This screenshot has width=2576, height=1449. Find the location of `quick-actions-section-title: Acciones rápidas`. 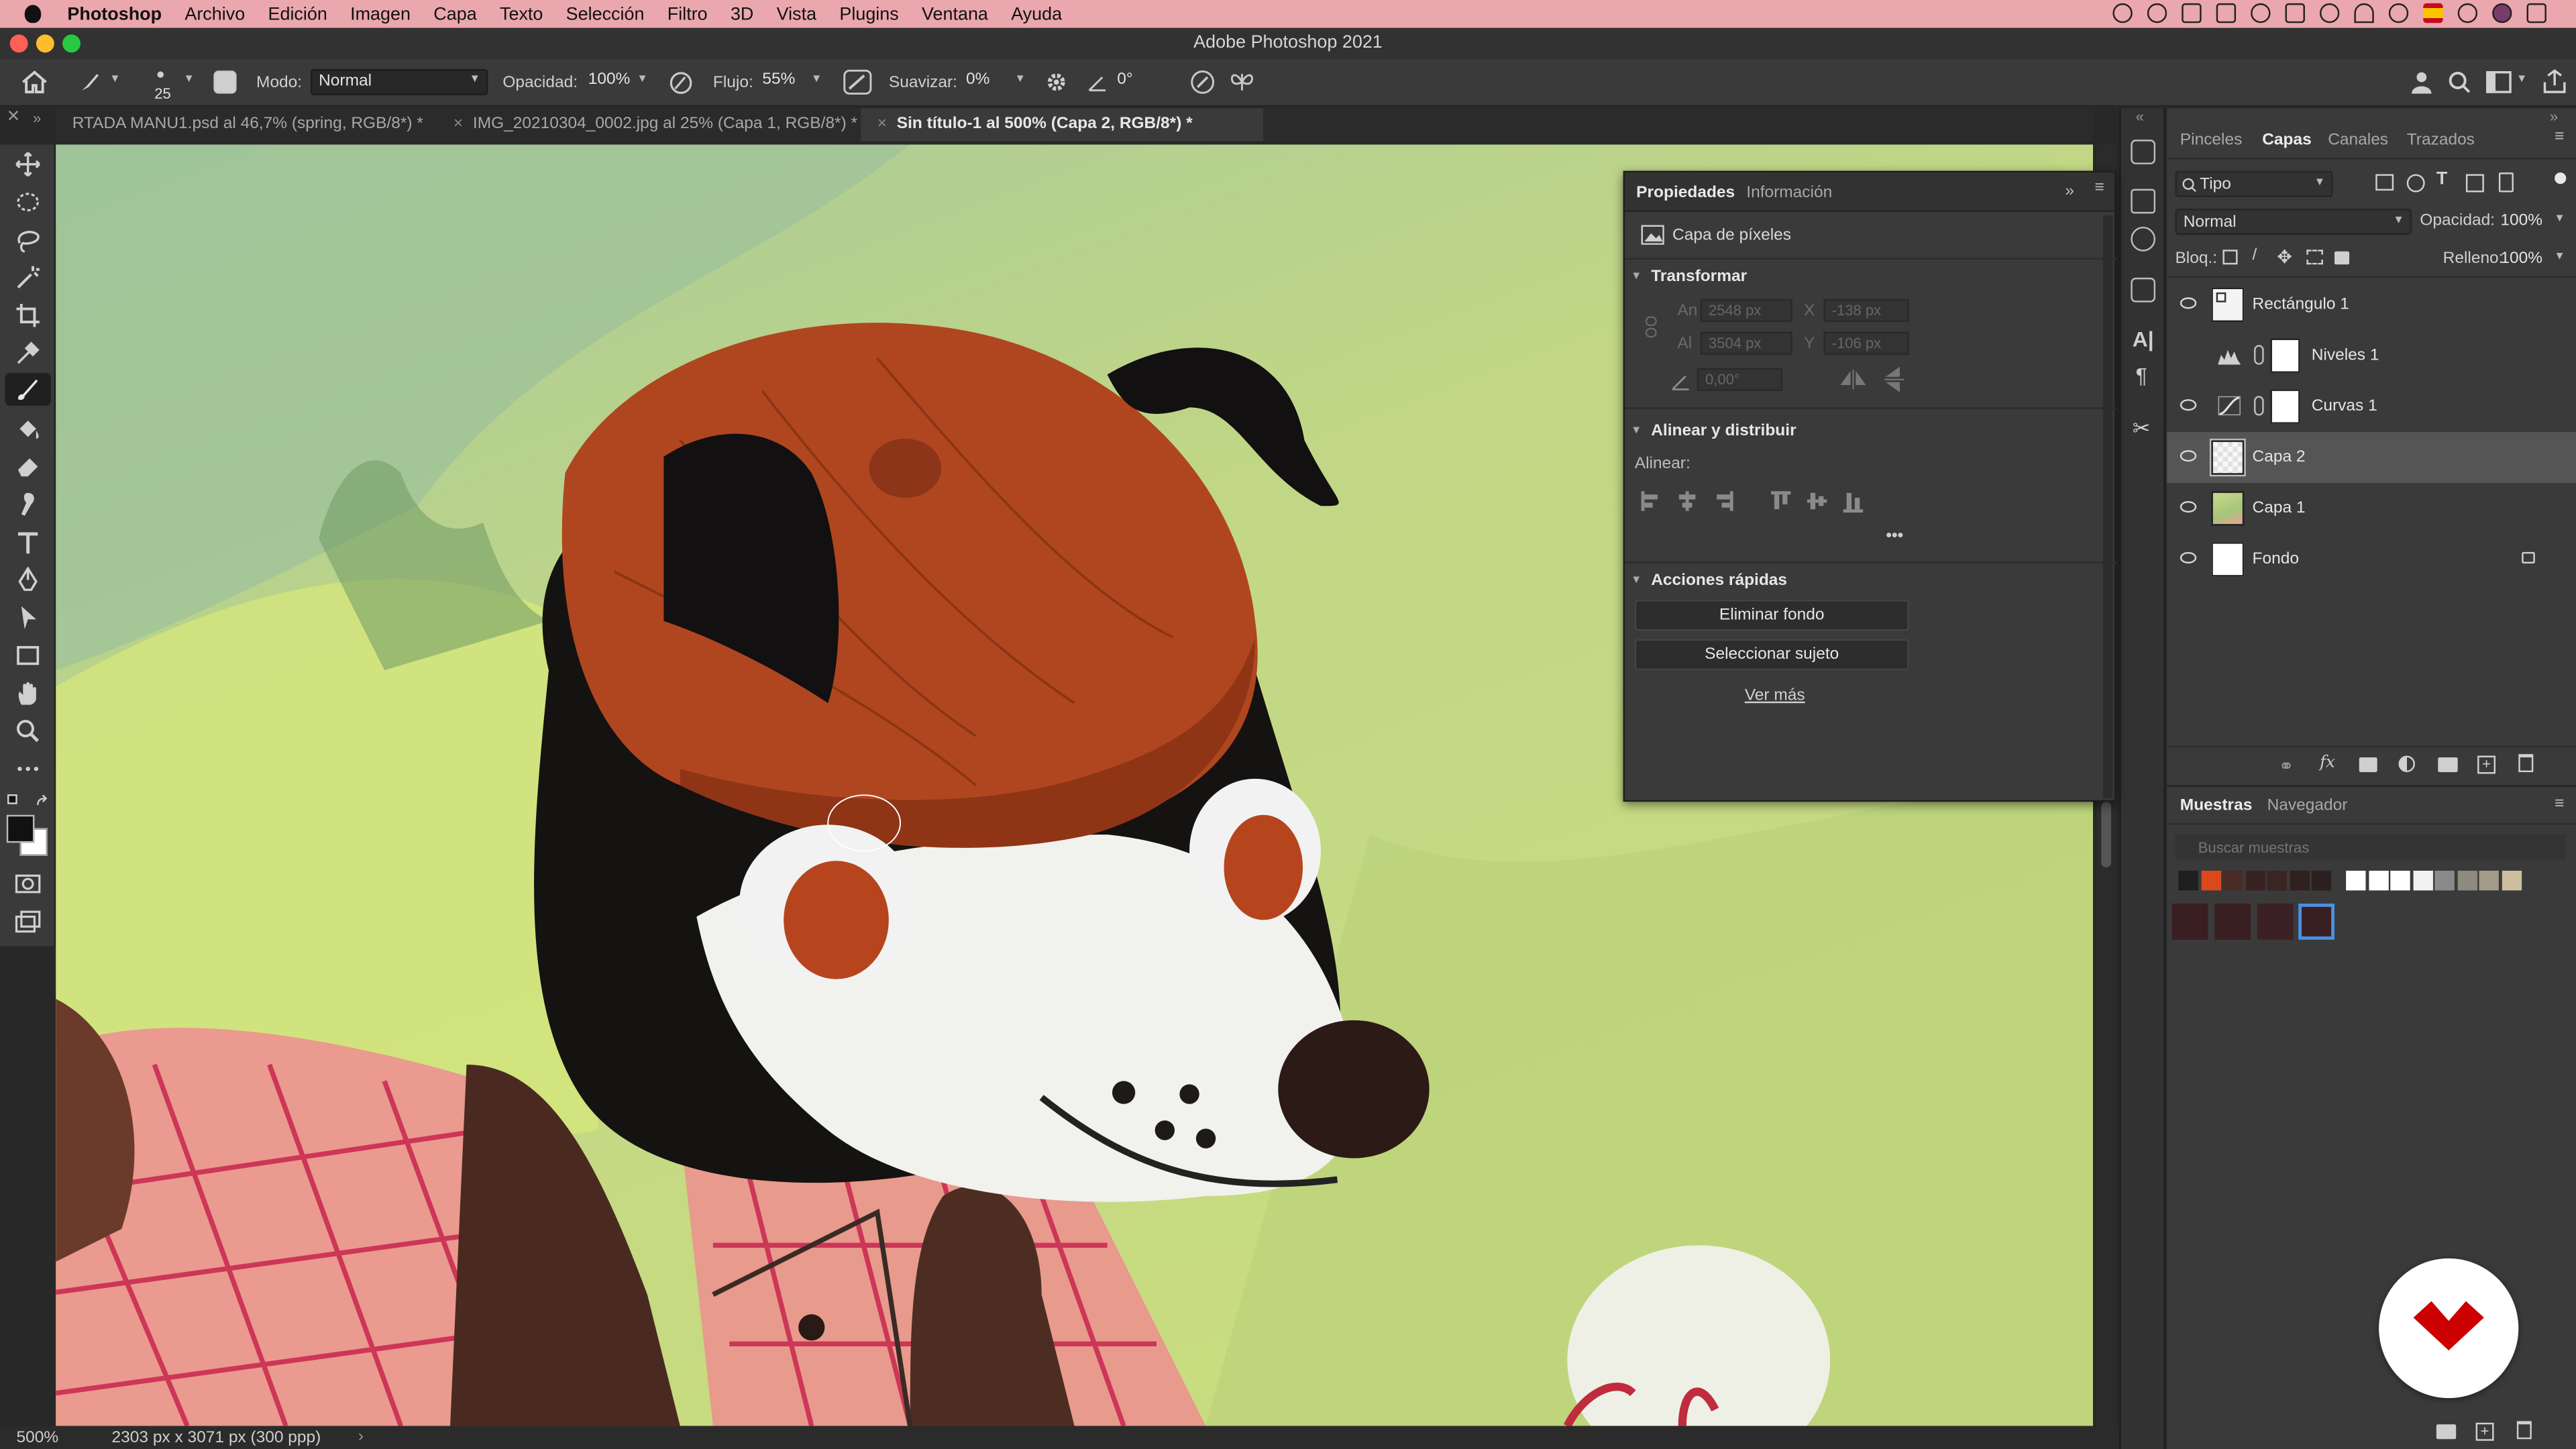

quick-actions-section-title: Acciones rápidas is located at coordinates (1719, 581).